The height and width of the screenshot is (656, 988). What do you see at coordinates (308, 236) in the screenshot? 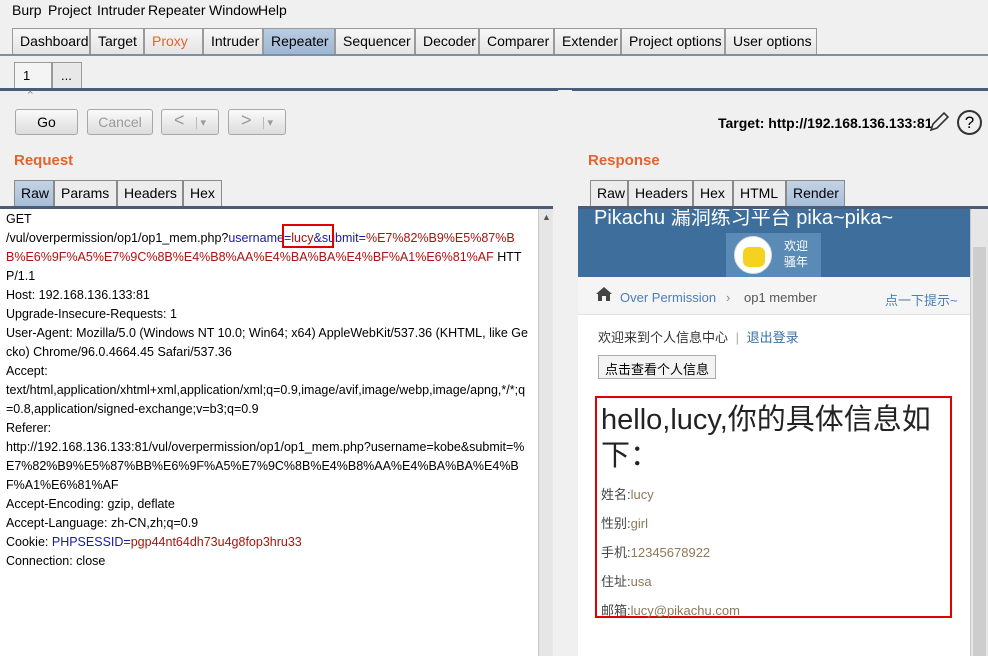
I see `username-highlight-box` at bounding box center [308, 236].